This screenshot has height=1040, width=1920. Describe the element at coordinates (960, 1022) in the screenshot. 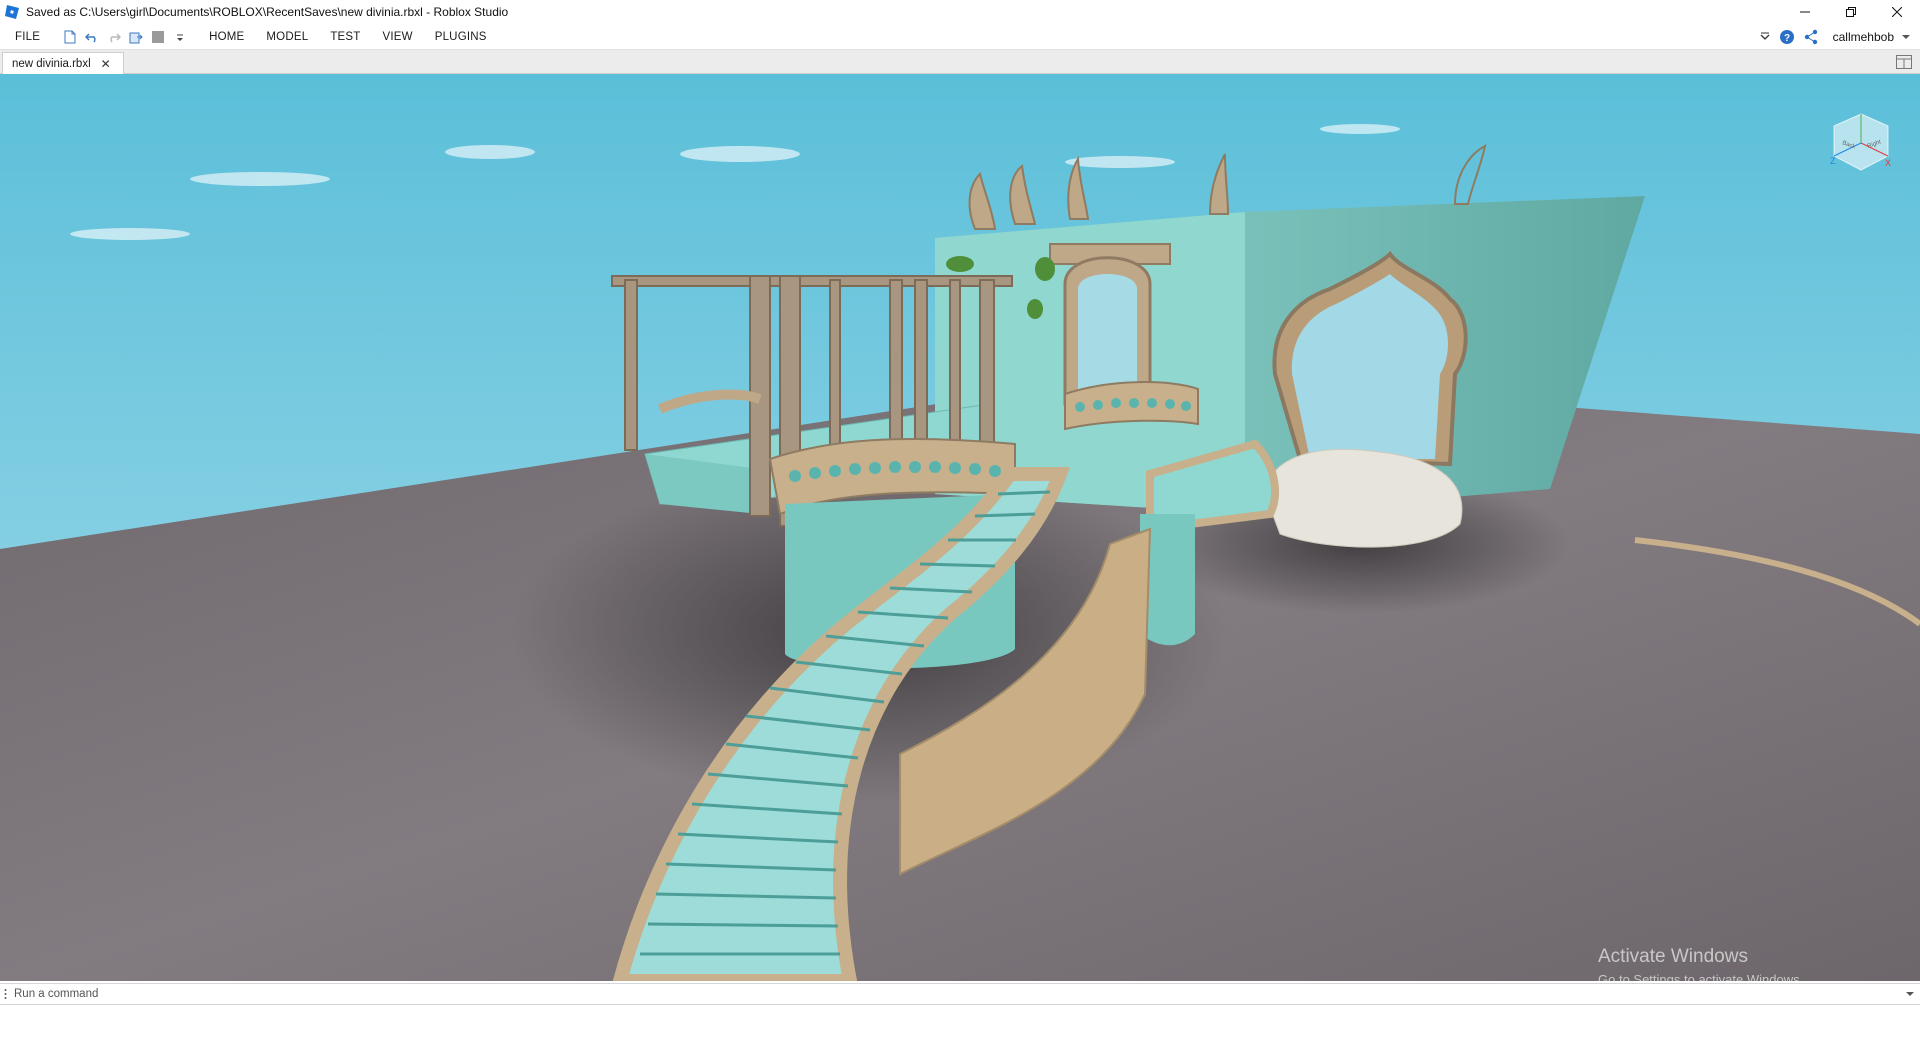

I see `bottom-empty-area` at that location.